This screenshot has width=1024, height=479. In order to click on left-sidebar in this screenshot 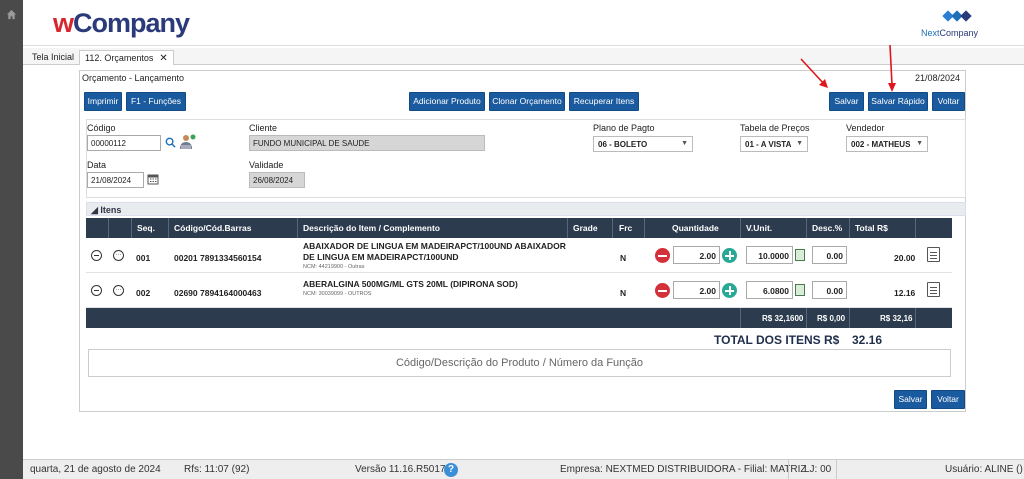, I will do `click(11, 239)`.